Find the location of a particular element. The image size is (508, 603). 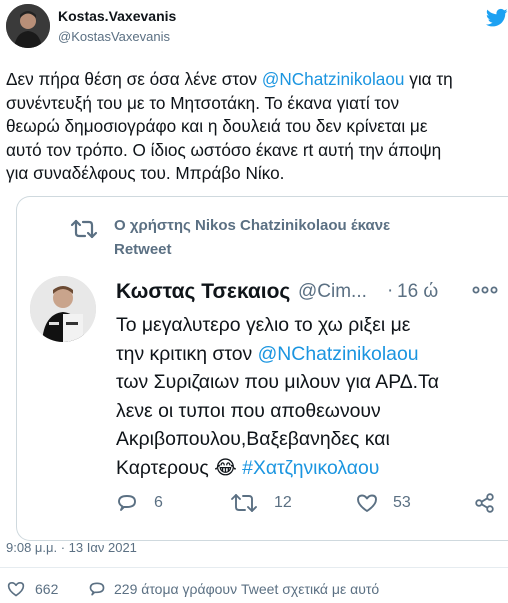

share-icon is located at coordinates (485, 503).